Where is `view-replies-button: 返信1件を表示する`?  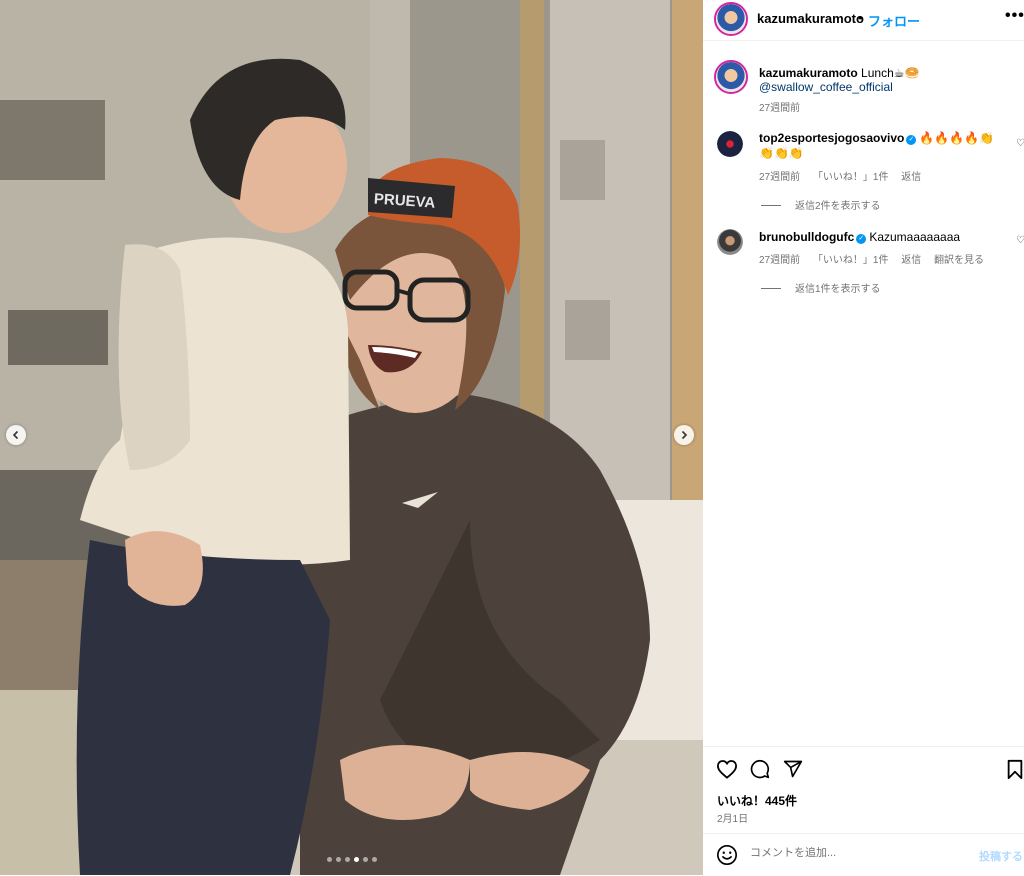
view-replies-button: 返信1件を表示する is located at coordinates (821, 287).